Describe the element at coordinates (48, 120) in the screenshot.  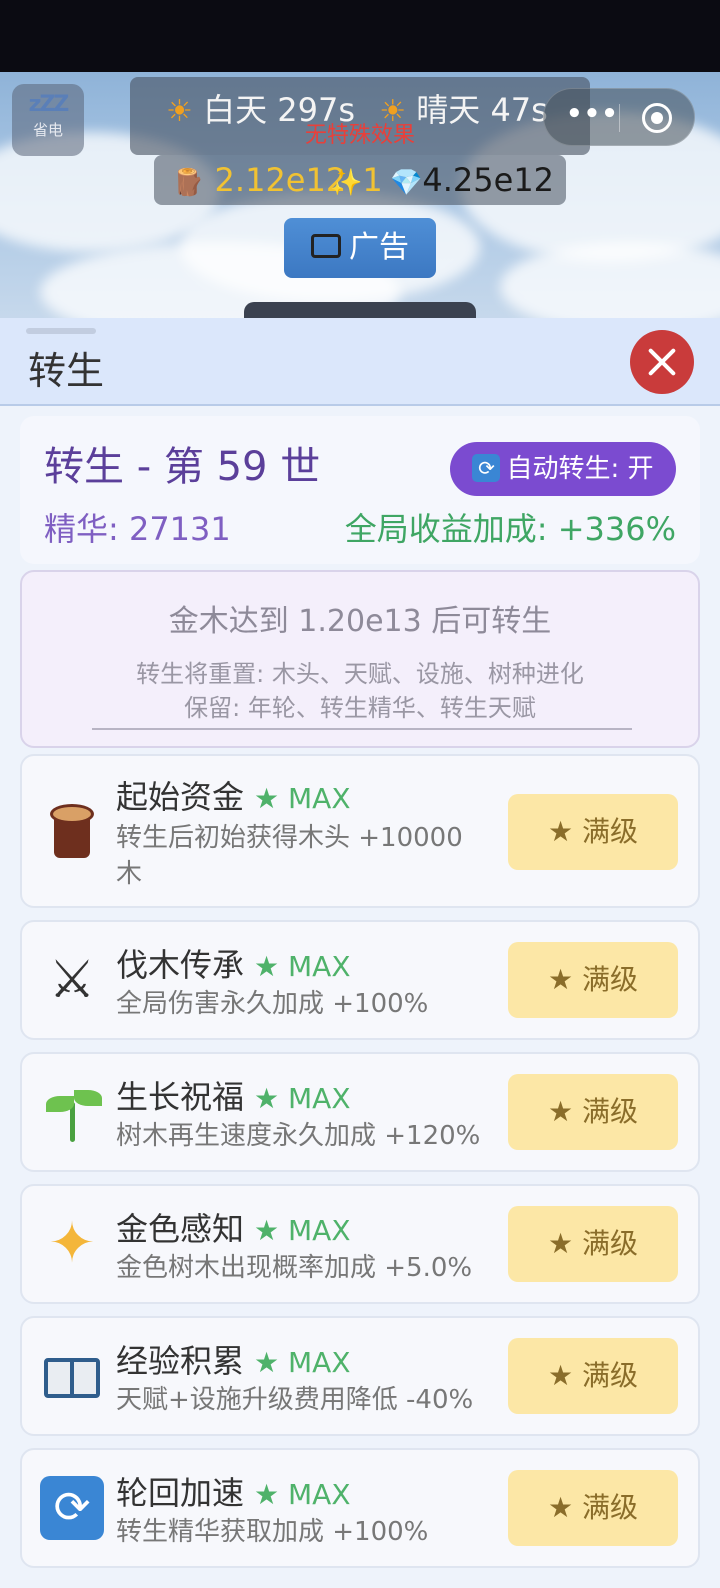
I see `power-save-button: zZZ 省电` at that location.